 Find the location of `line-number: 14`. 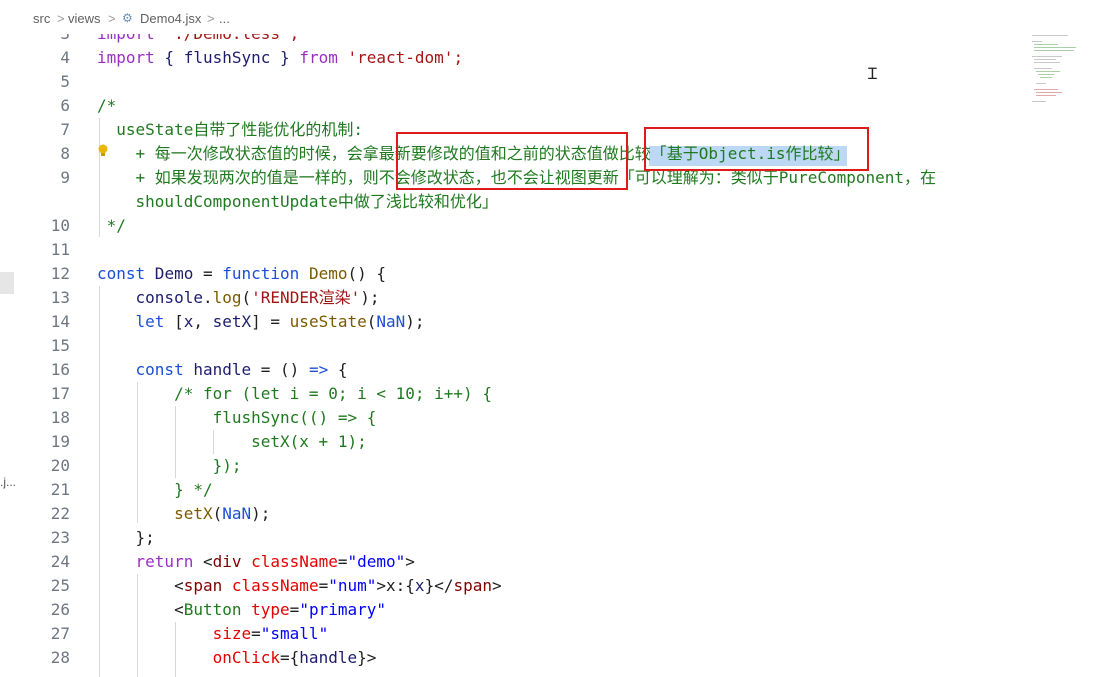

line-number: 14 is located at coordinates (60, 321).